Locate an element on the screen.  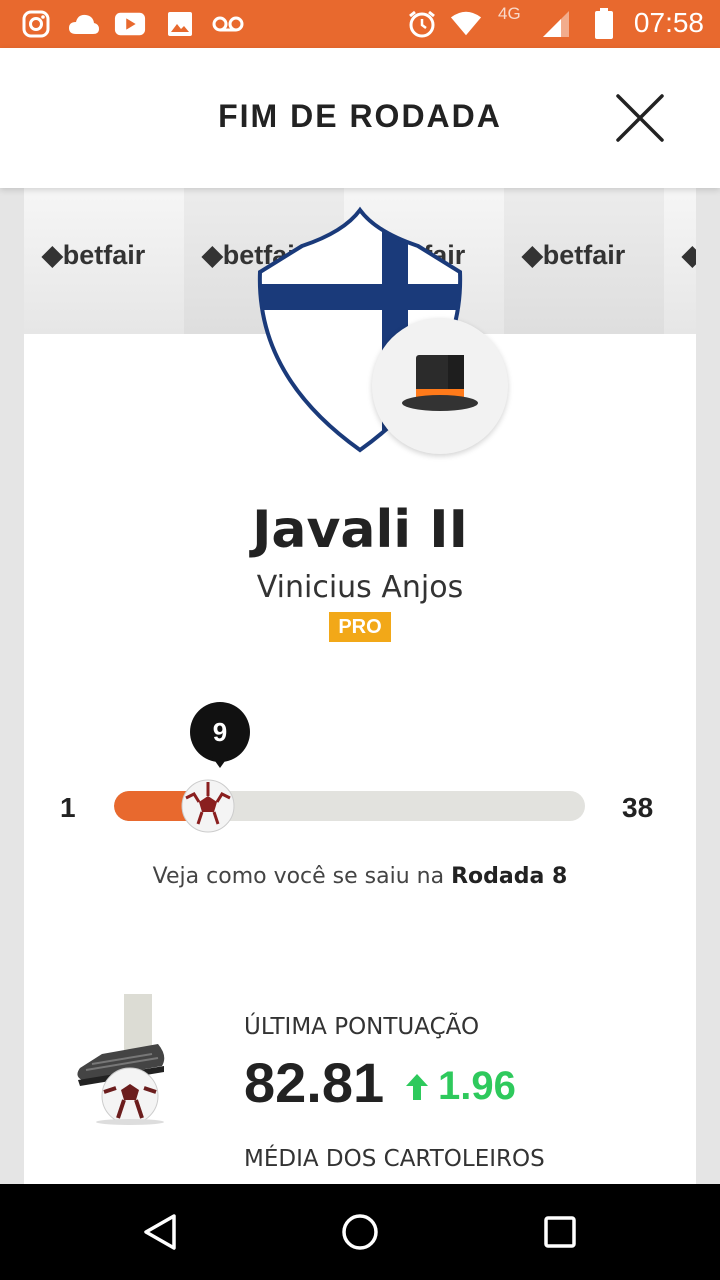
round-min-label: 1 is located at coordinates (68, 807).